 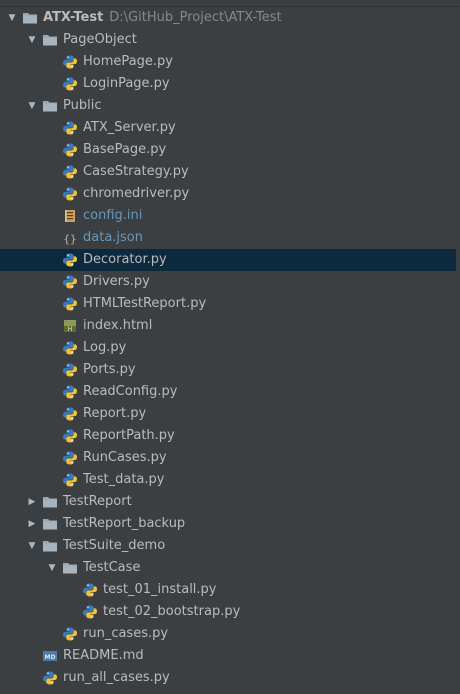 I want to click on tree-folder-testsuite-demo: ▼ TestSuite_demo, so click(x=230, y=546).